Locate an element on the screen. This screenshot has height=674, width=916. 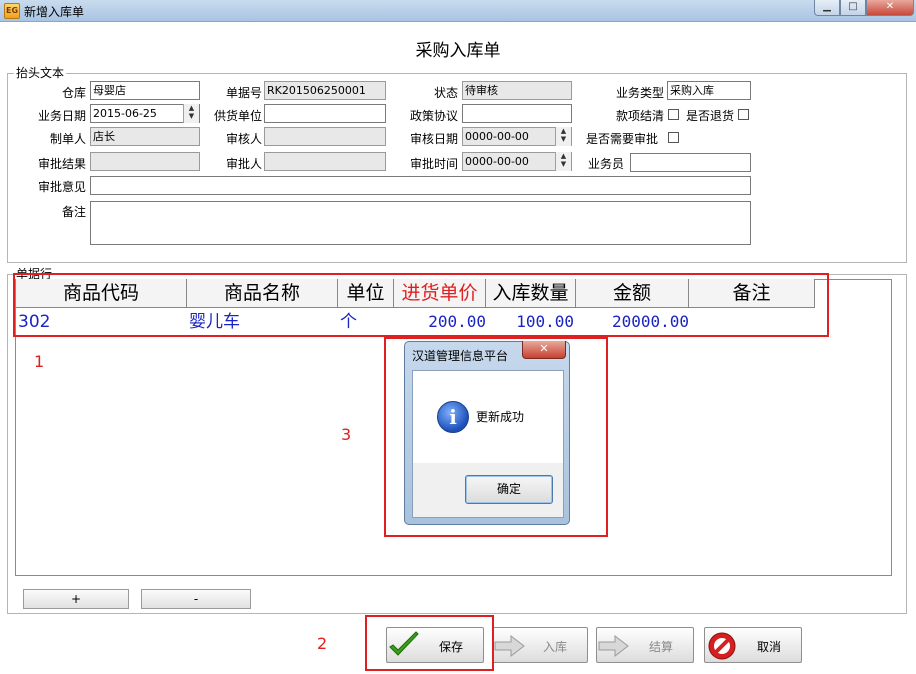
minimize-icon: ▁ is located at coordinates (827, 6).